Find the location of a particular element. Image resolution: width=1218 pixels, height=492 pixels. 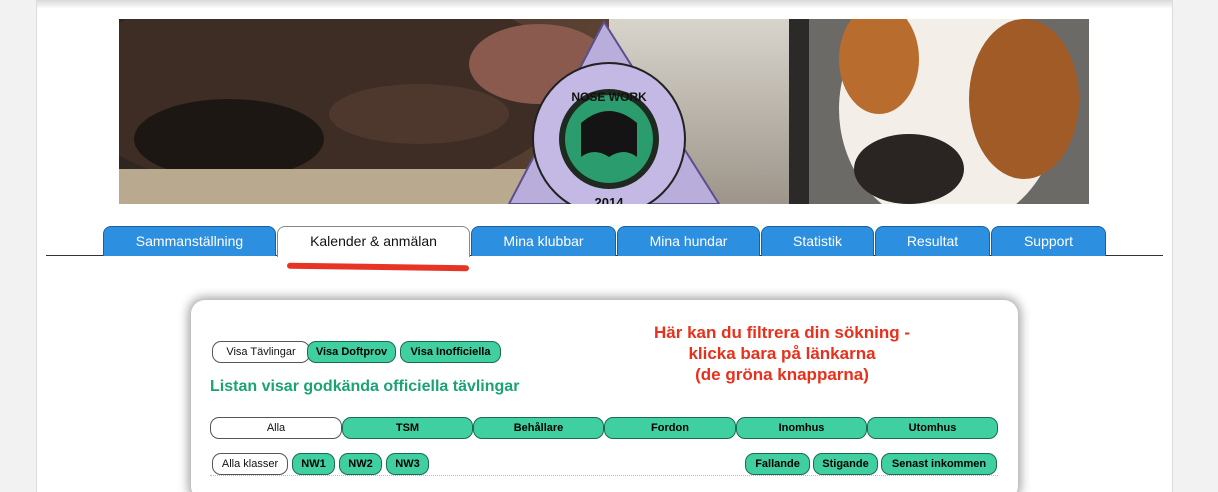

annotation-line-1: Här kan du filtrera din sökning - is located at coordinates (782, 332).